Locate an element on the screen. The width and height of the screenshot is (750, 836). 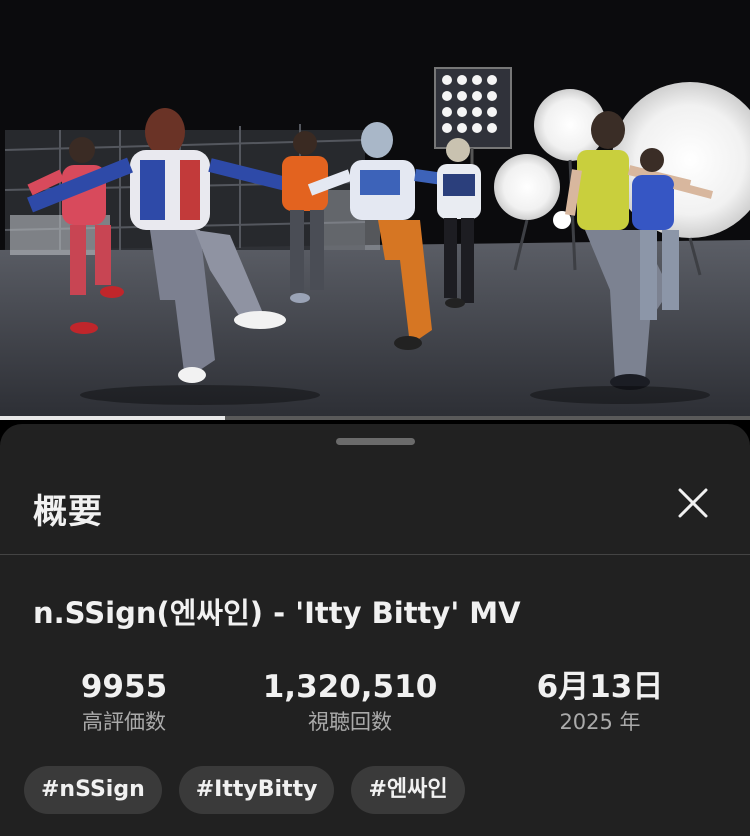
close-button is located at coordinates (693, 505).